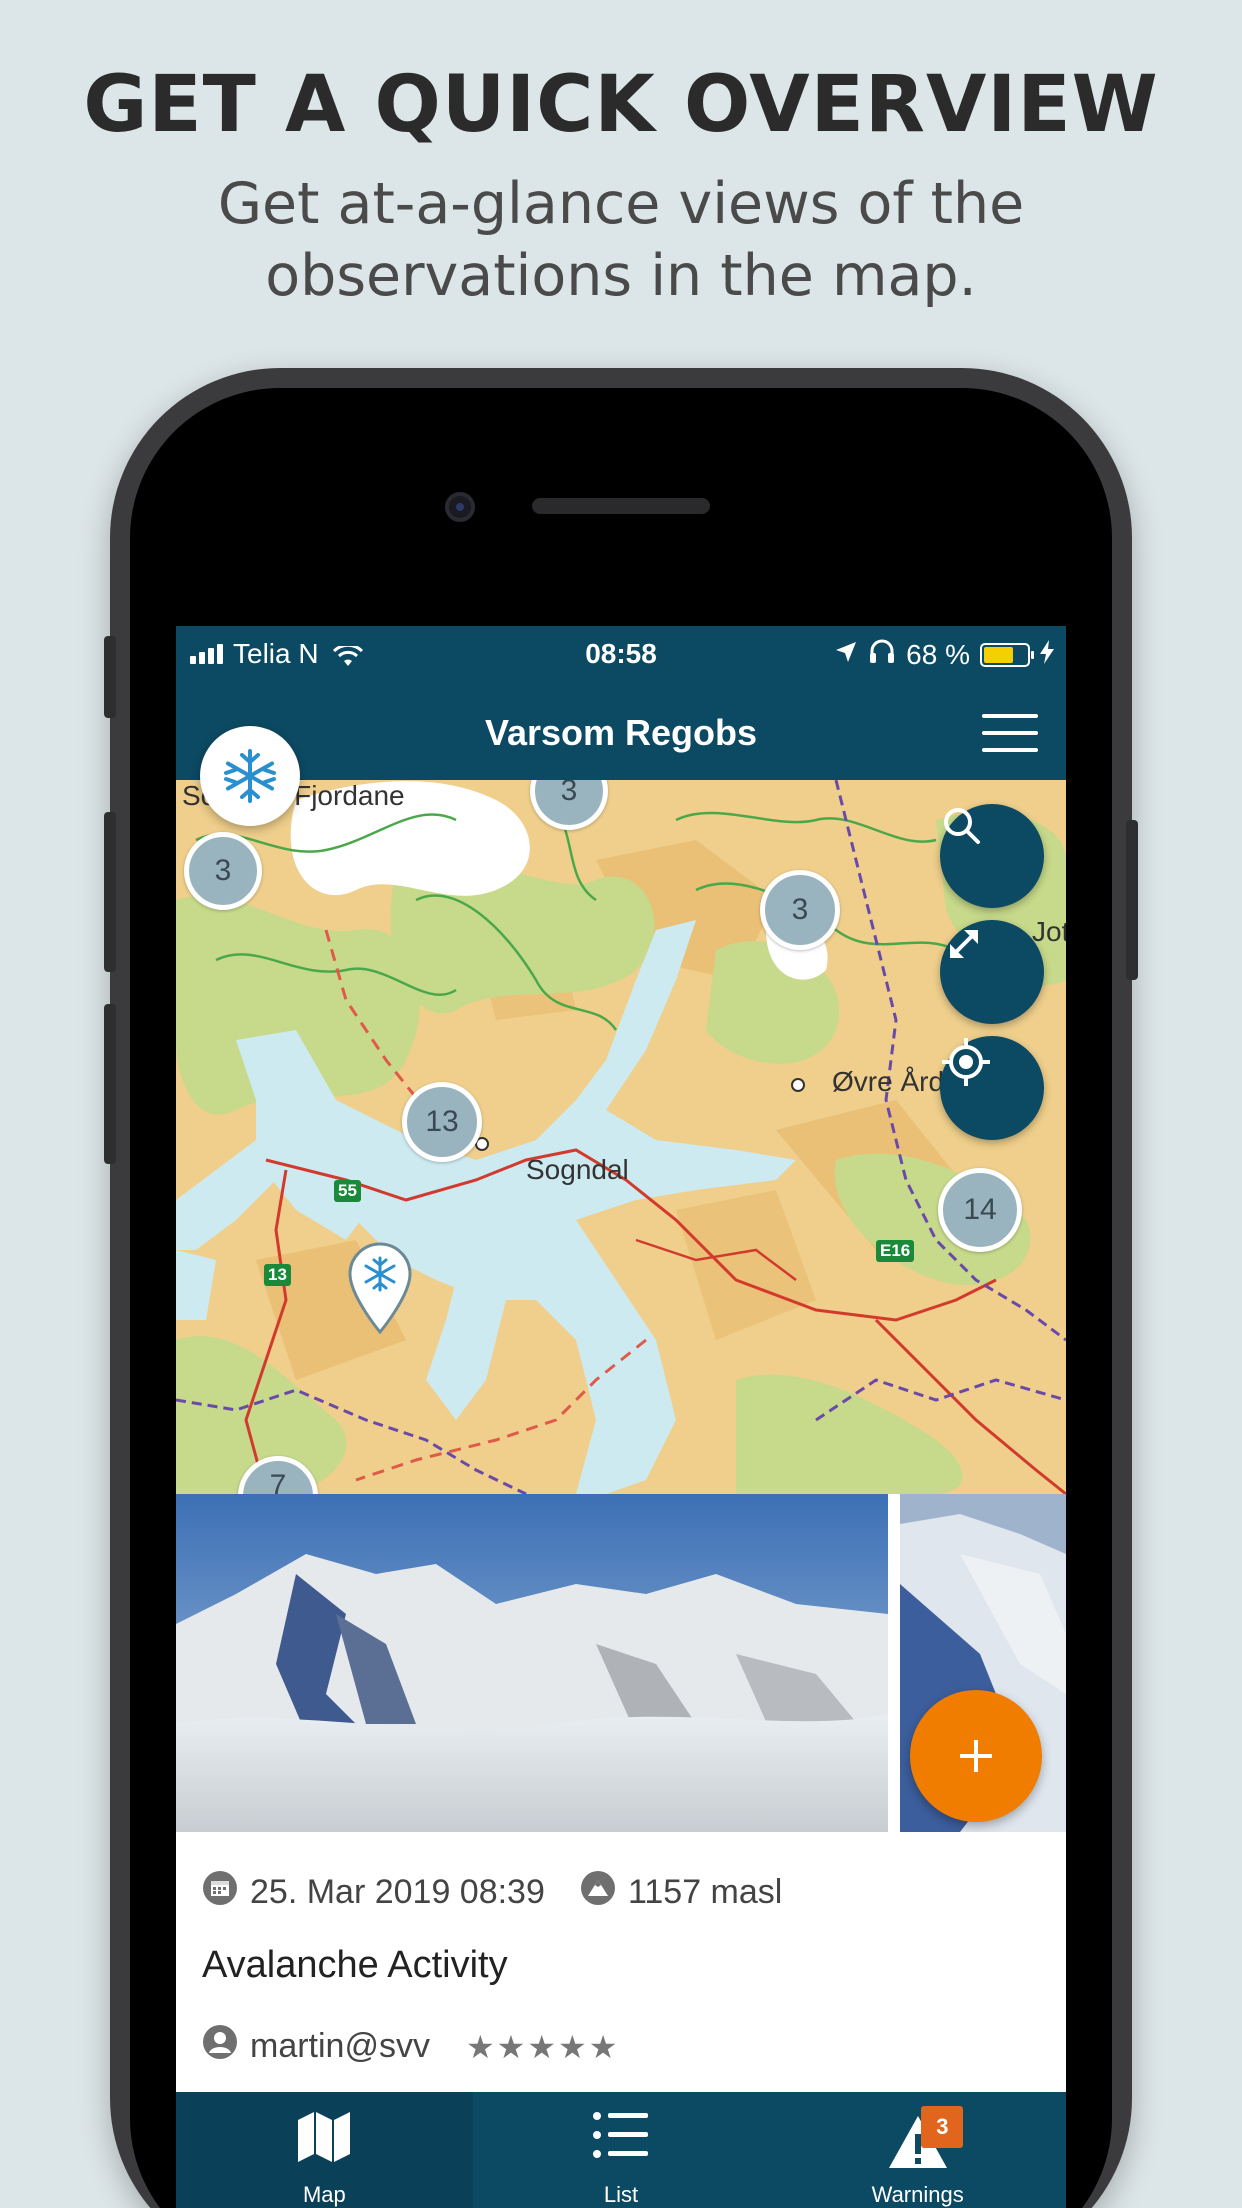  I want to click on snowflake-icon, so click(250, 776).